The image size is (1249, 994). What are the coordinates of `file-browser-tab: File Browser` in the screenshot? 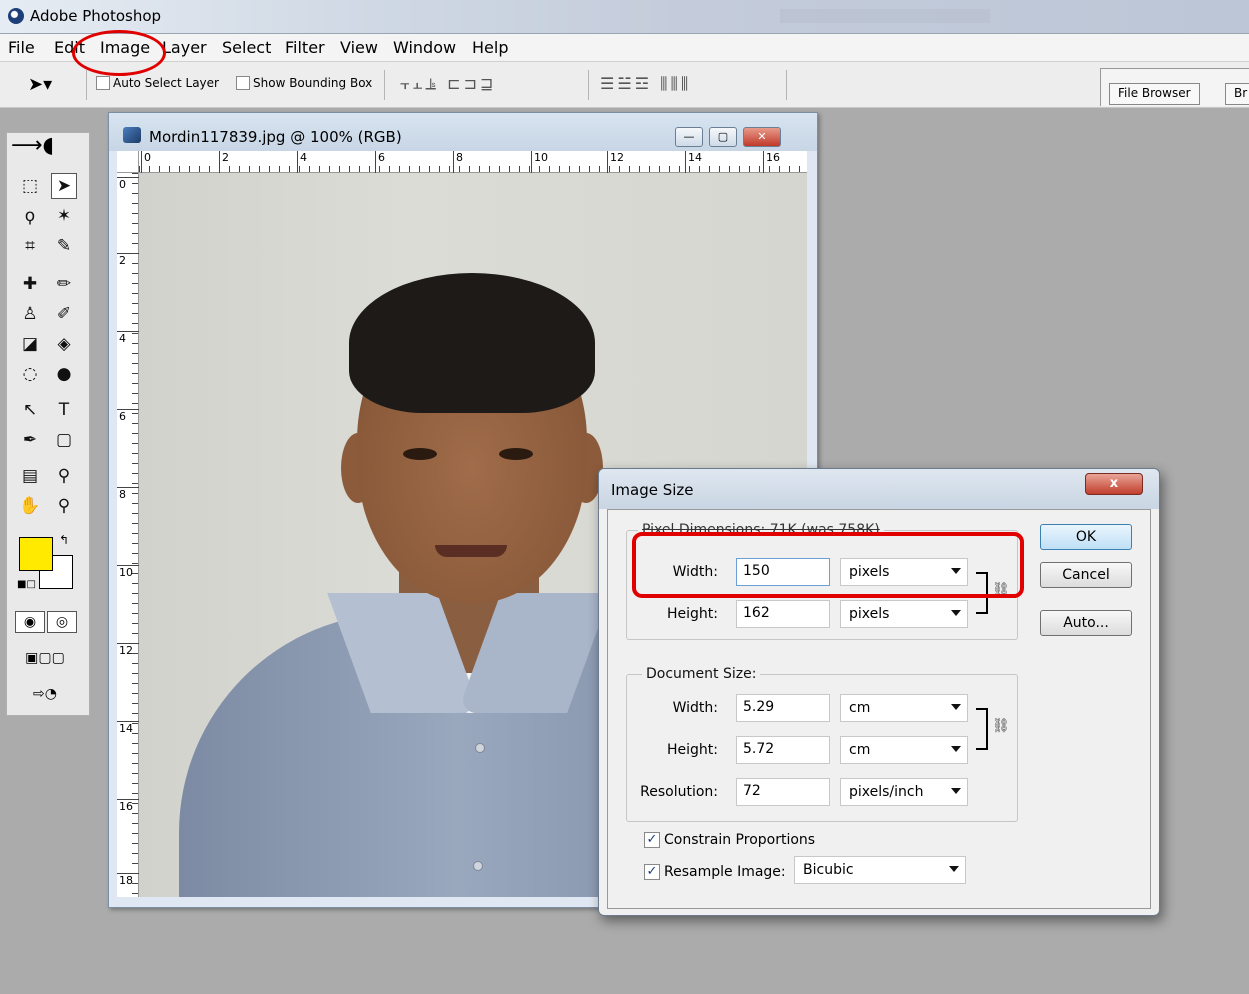 It's located at (1154, 94).